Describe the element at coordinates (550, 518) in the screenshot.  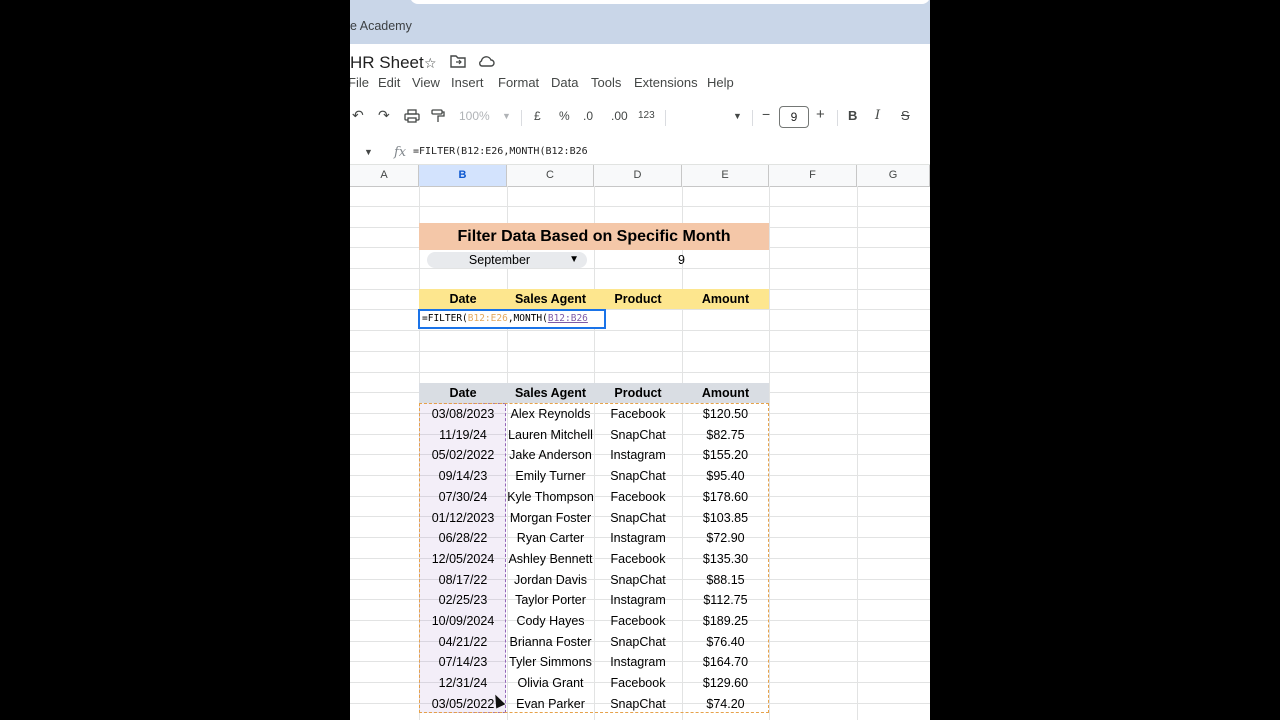
I see `table-cell-agent: Morgan Foster` at that location.